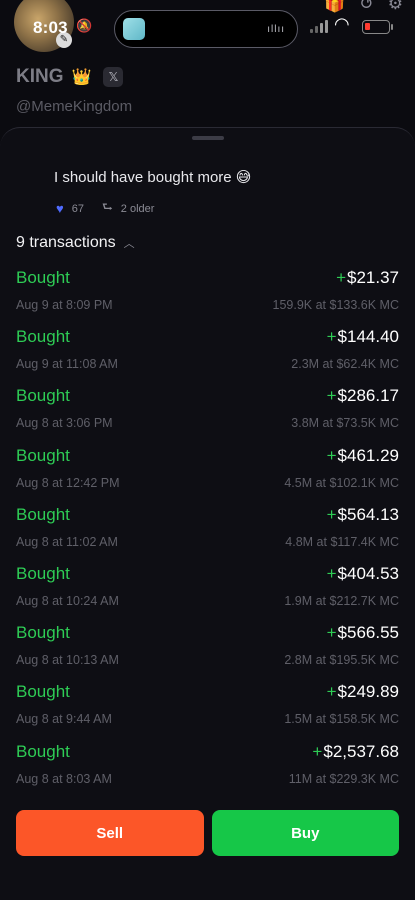  Describe the element at coordinates (362, 396) in the screenshot. I see `transaction-amount: +$286.17` at that location.